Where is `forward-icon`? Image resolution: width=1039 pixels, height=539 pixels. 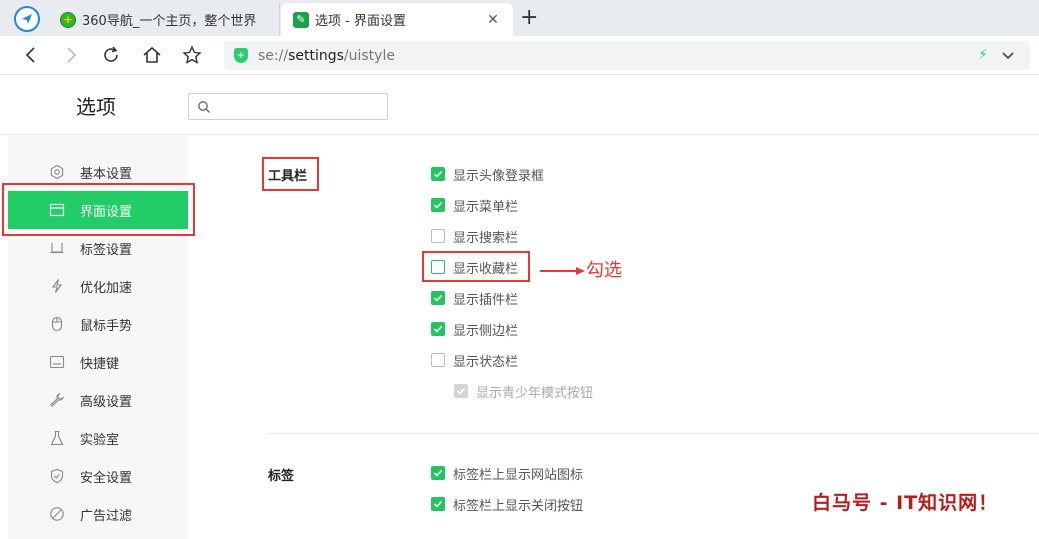 forward-icon is located at coordinates (71, 55).